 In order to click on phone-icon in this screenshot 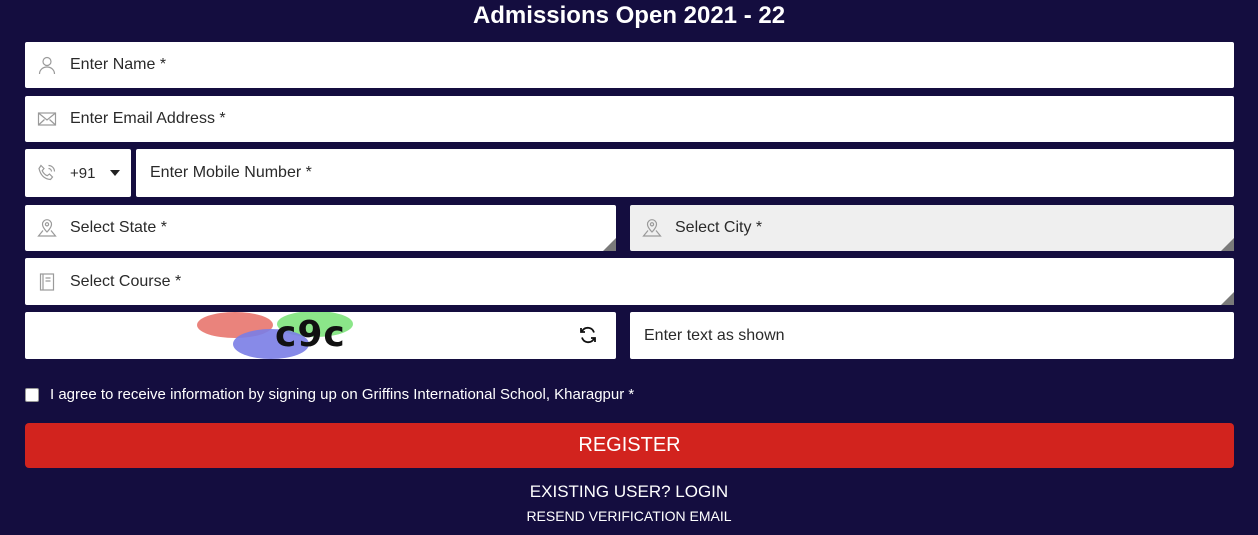, I will do `click(47, 173)`.